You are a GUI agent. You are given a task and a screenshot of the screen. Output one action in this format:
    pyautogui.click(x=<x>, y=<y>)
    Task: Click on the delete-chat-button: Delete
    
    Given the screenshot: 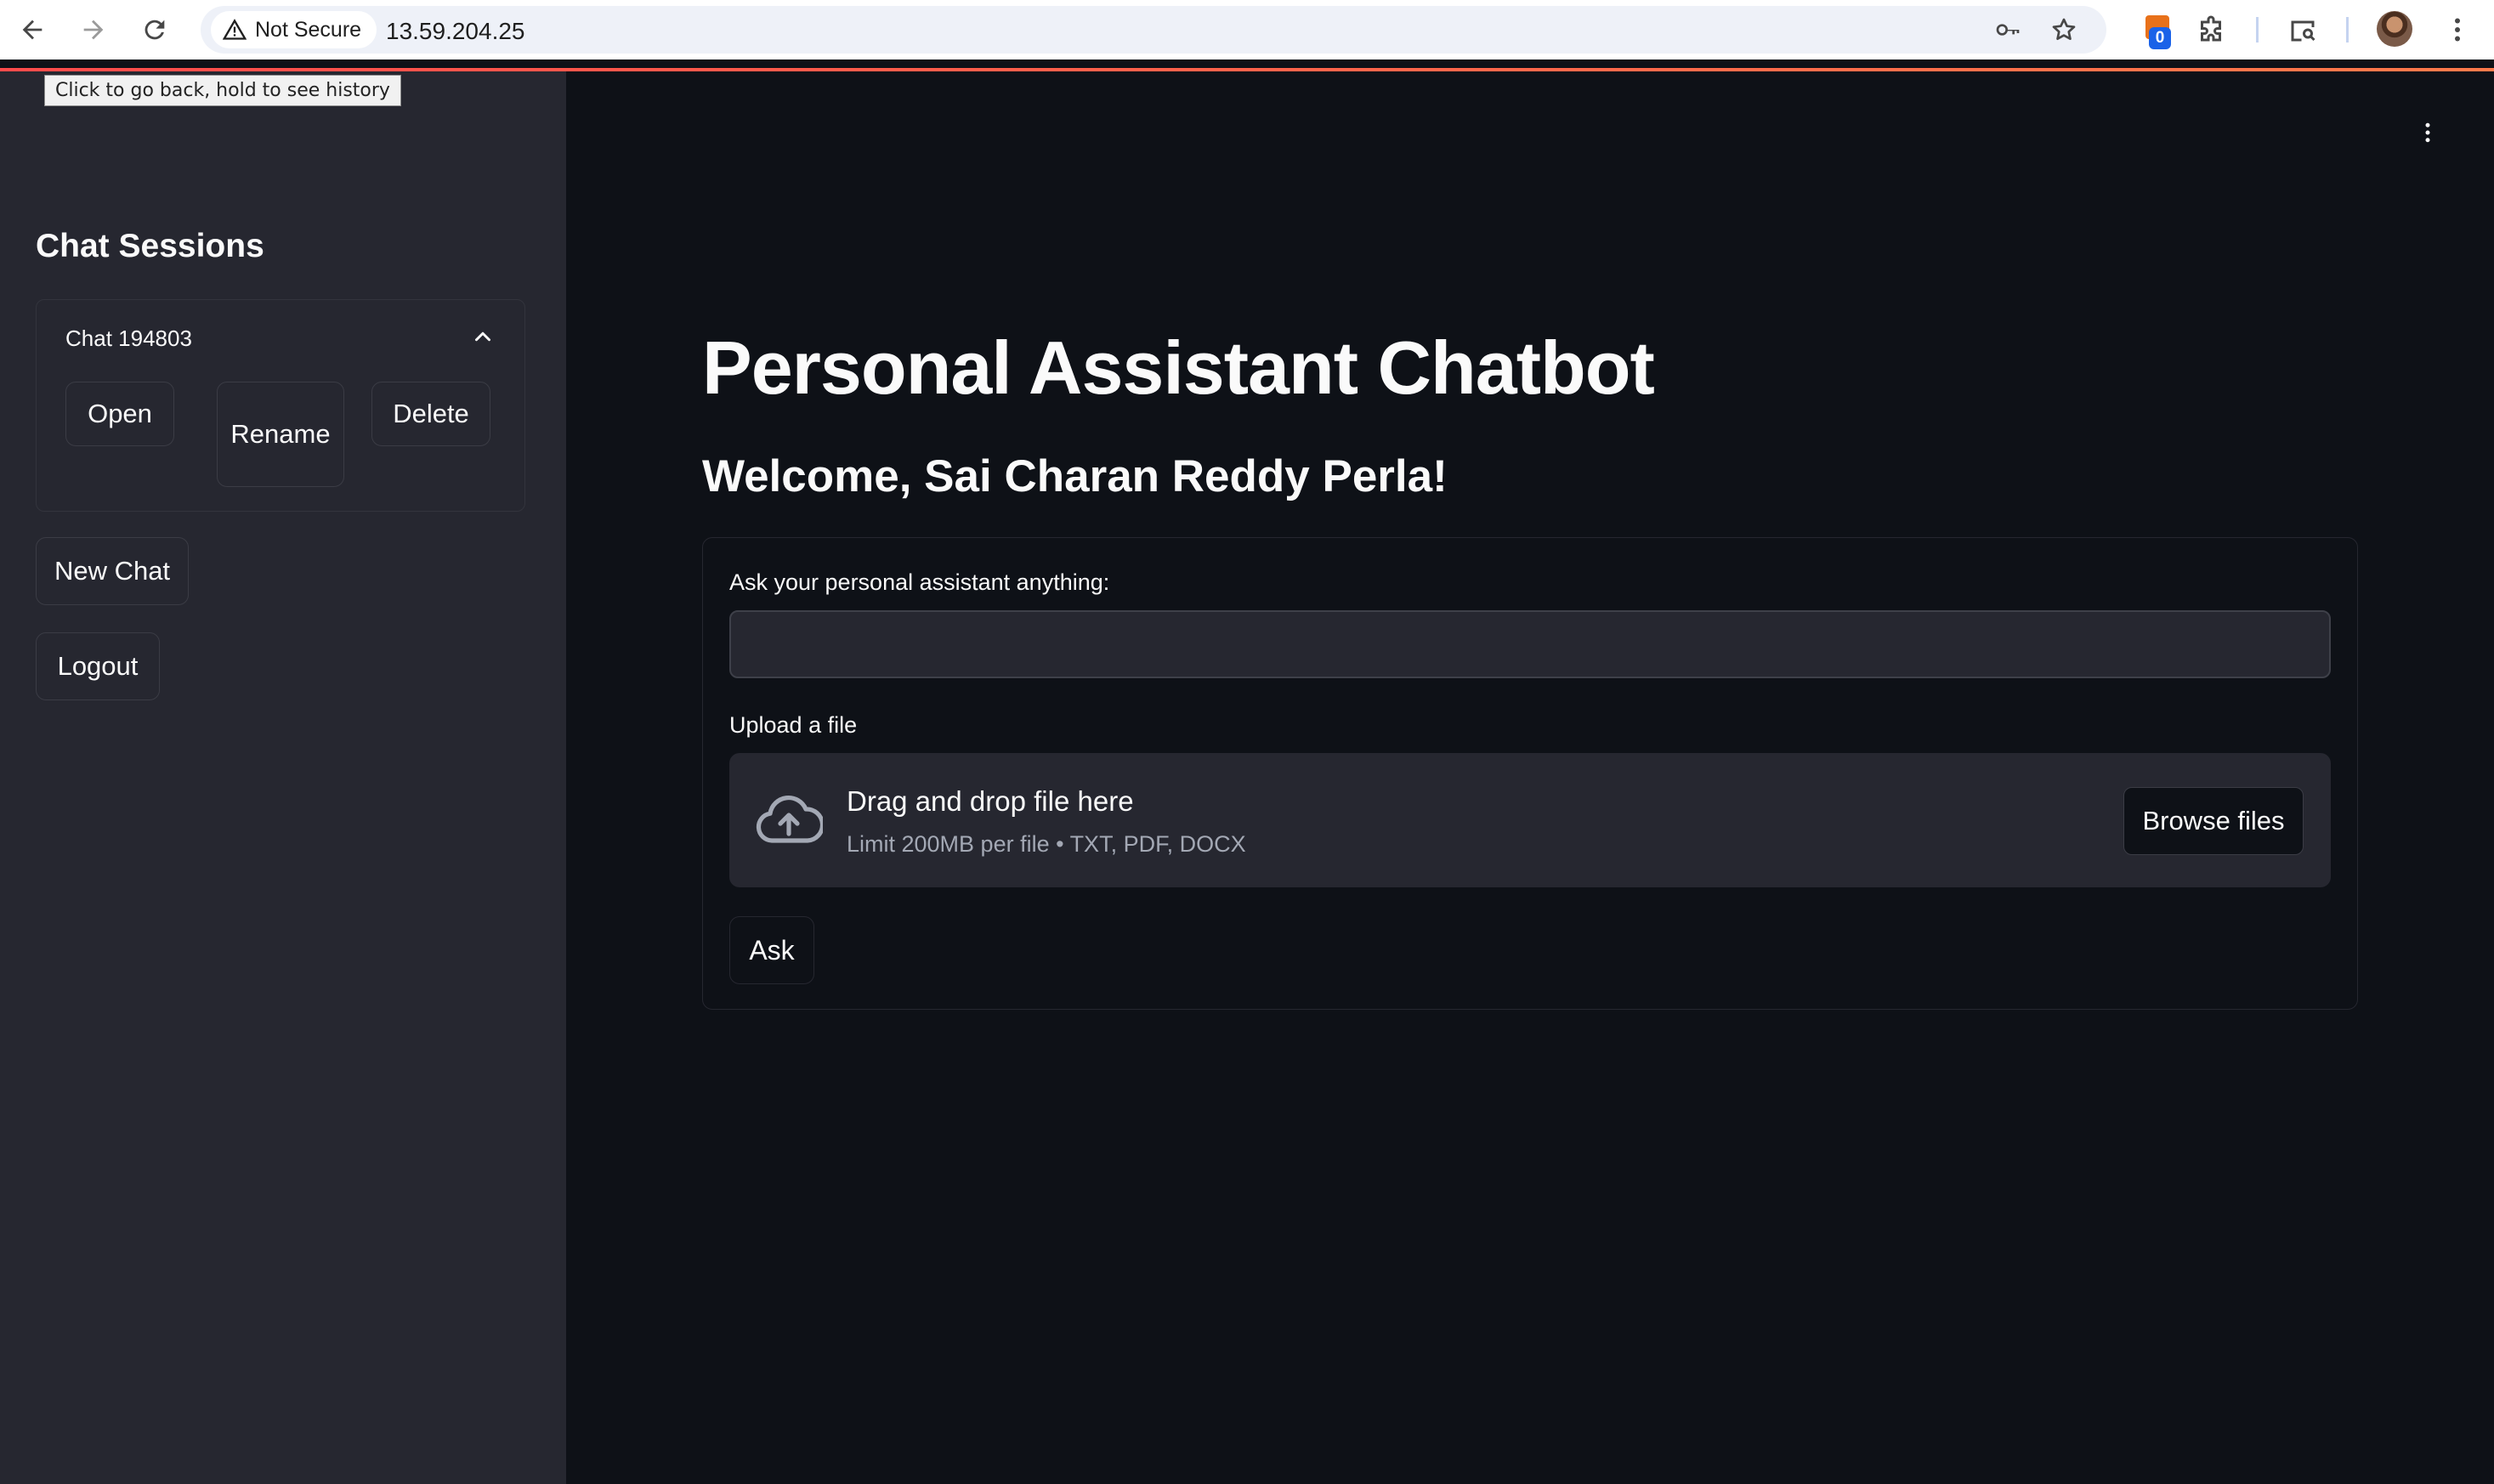 What is the action you would take?
    pyautogui.click(x=430, y=414)
    